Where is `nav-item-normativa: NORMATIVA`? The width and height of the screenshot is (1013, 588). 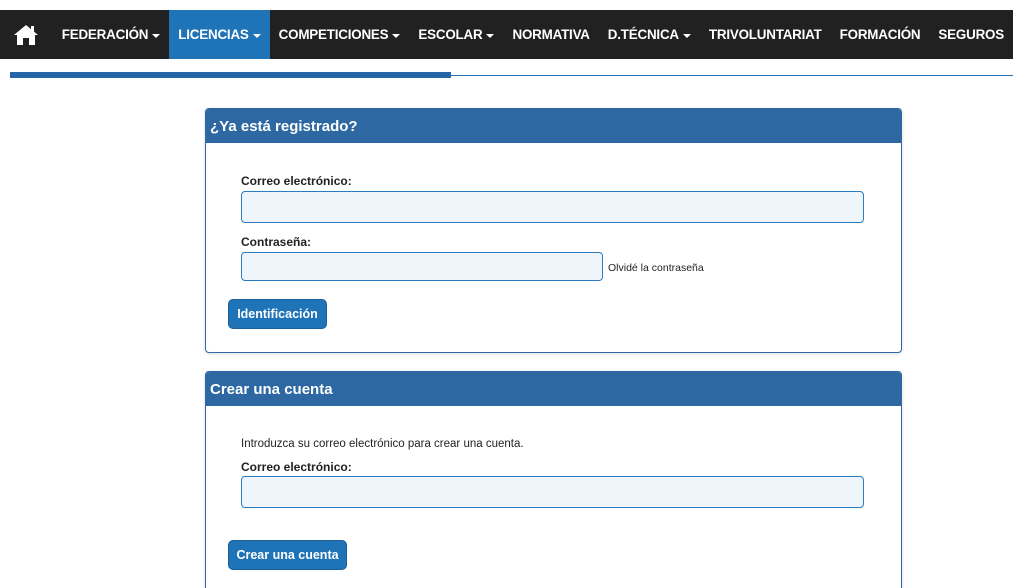
nav-item-normativa: NORMATIVA is located at coordinates (550, 34).